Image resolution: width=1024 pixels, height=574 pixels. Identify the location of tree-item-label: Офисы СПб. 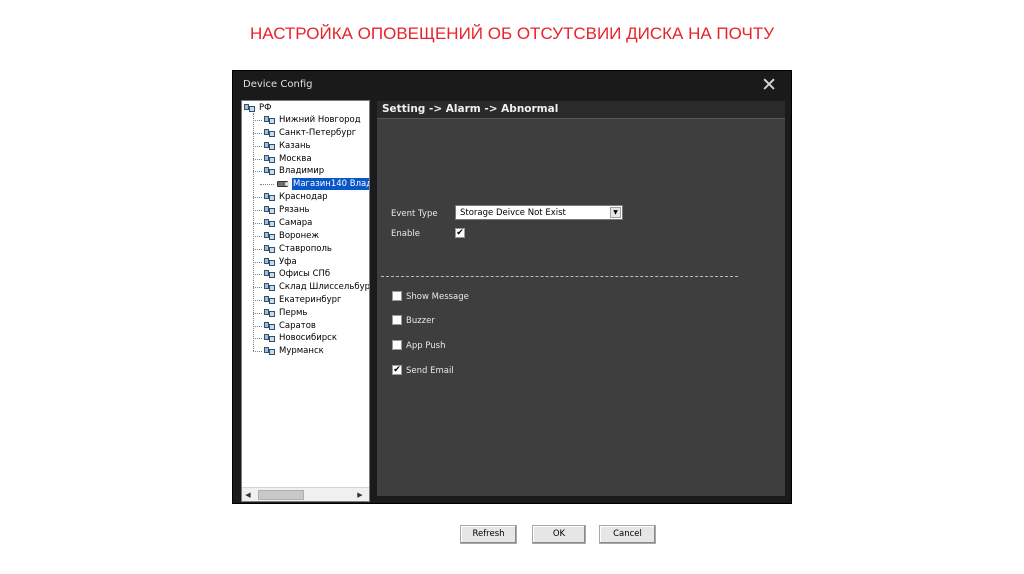
(305, 274).